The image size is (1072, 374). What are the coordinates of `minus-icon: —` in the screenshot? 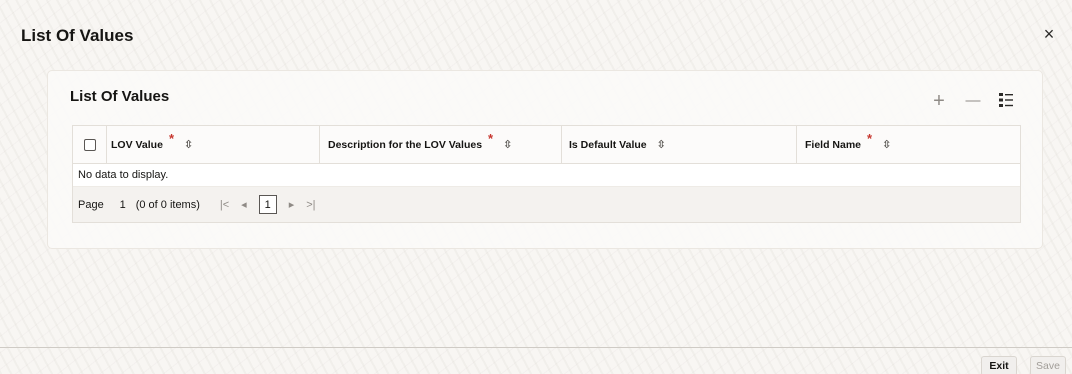 It's located at (973, 101).